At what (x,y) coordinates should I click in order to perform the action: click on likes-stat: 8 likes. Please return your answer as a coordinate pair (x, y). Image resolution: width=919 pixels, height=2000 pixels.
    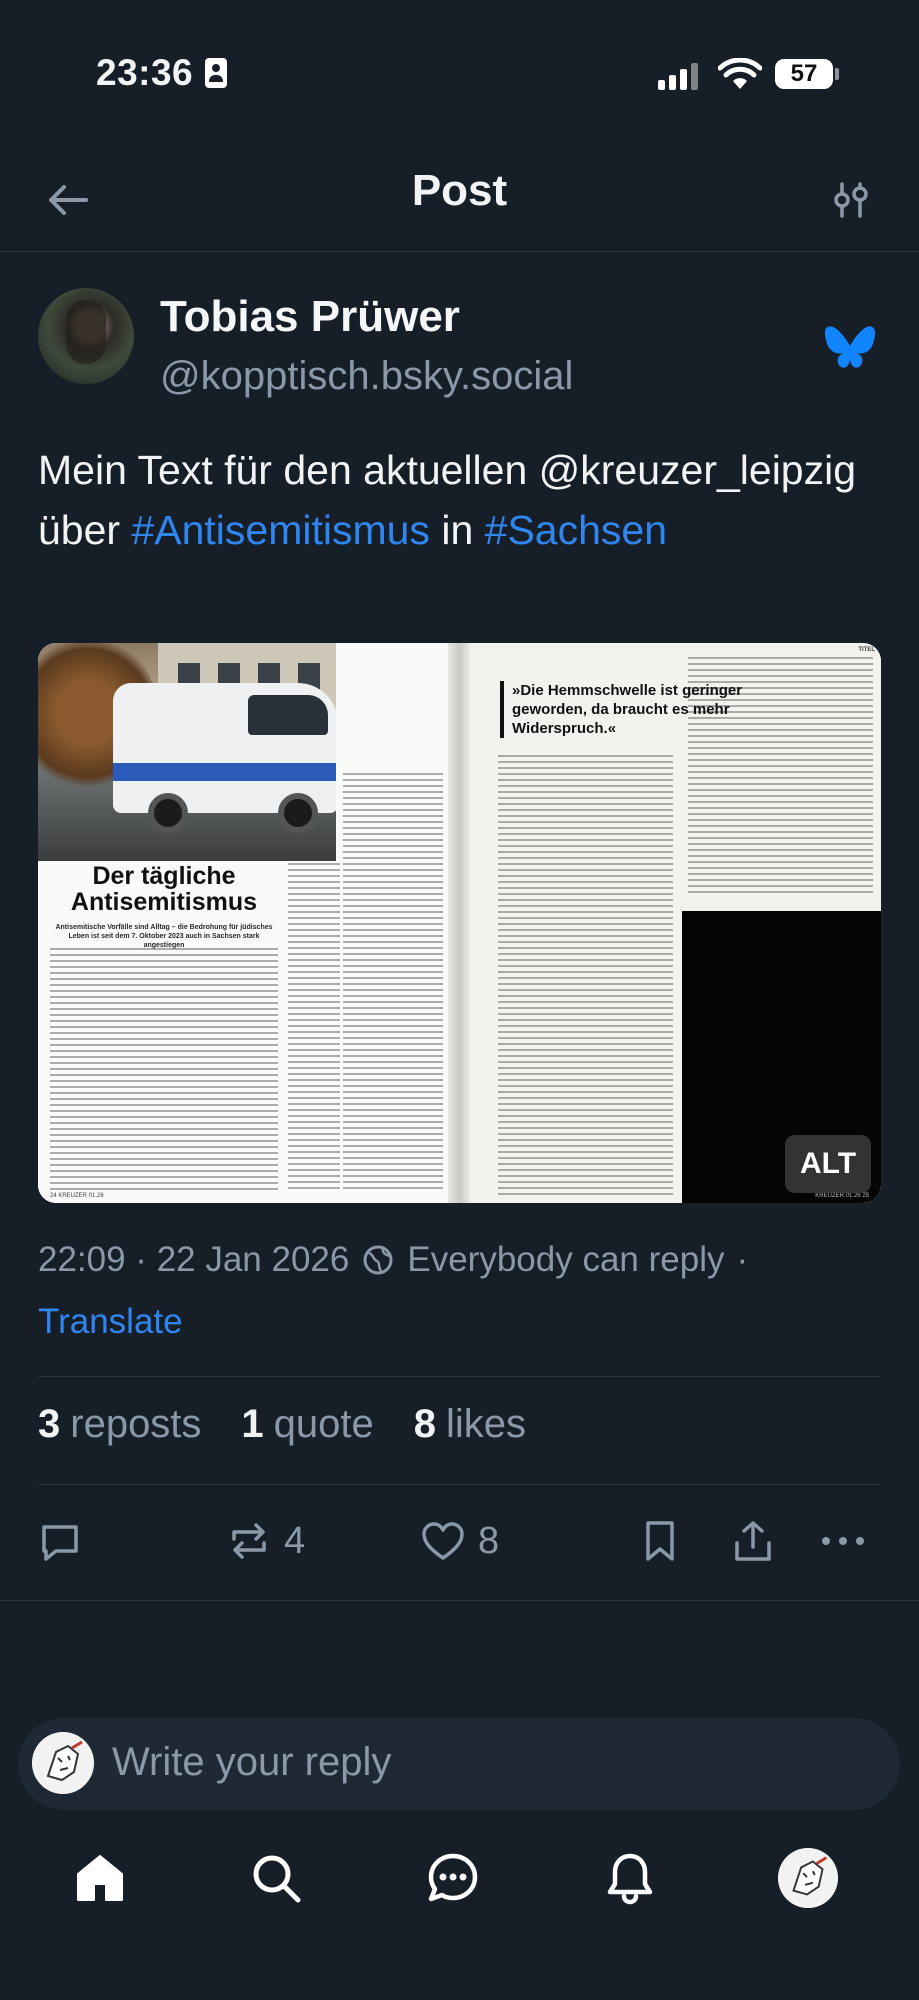
    Looking at the image, I should click on (470, 1424).